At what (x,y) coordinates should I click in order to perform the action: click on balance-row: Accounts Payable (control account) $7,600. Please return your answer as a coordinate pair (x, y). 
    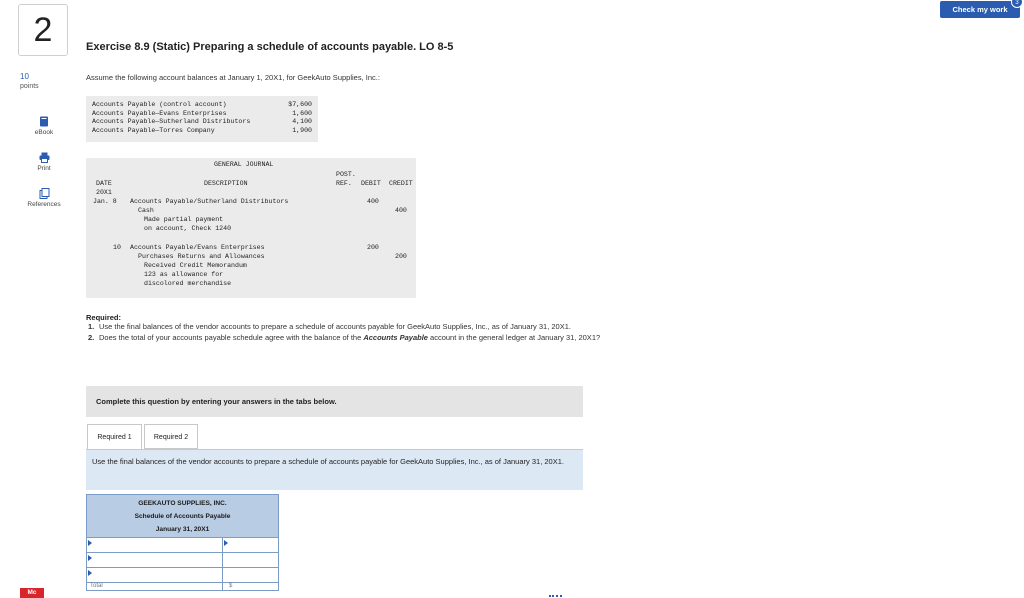
    Looking at the image, I should click on (202, 105).